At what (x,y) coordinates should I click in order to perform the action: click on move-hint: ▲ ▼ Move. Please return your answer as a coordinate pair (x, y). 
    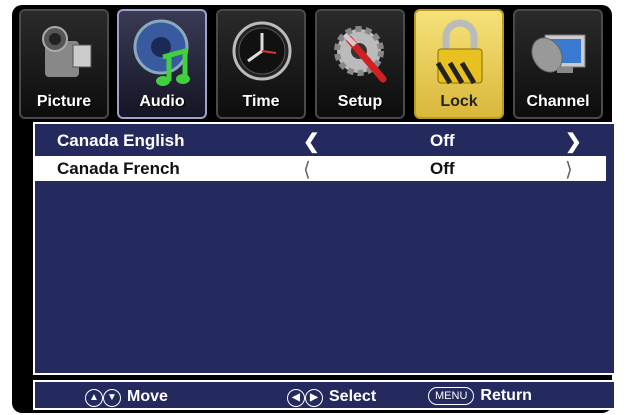
    Looking at the image, I should click on (126, 397).